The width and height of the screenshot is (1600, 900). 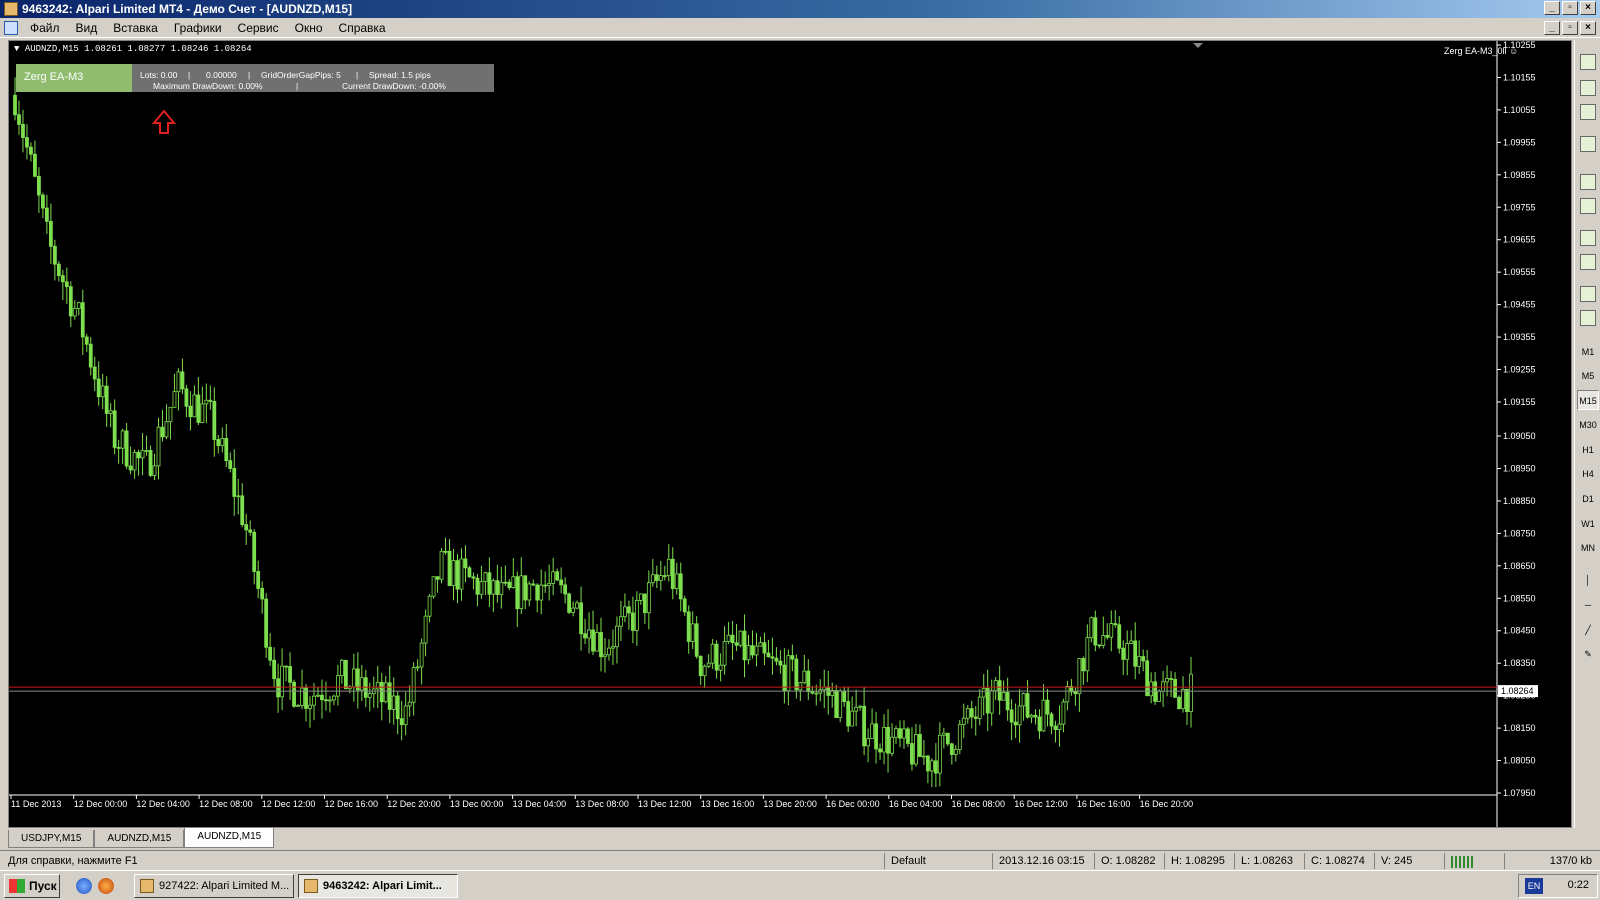 I want to click on menu-charts: Графики, so click(x=198, y=27).